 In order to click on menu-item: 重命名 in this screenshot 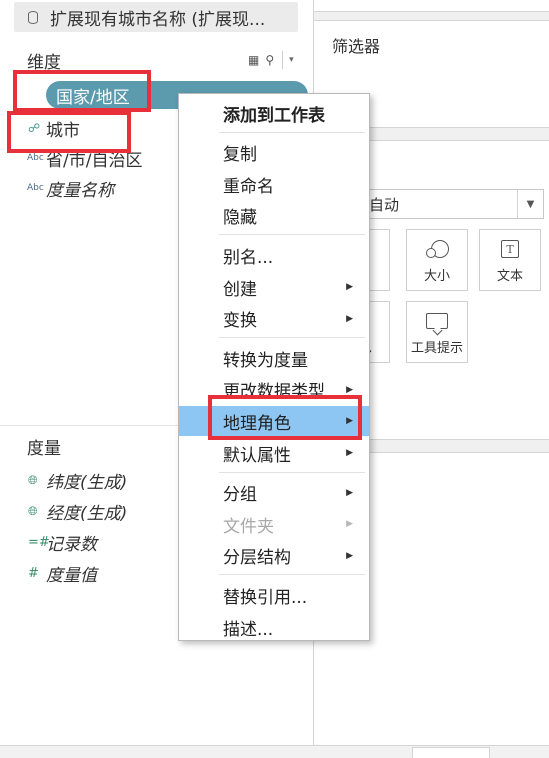, I will do `click(274, 184)`.